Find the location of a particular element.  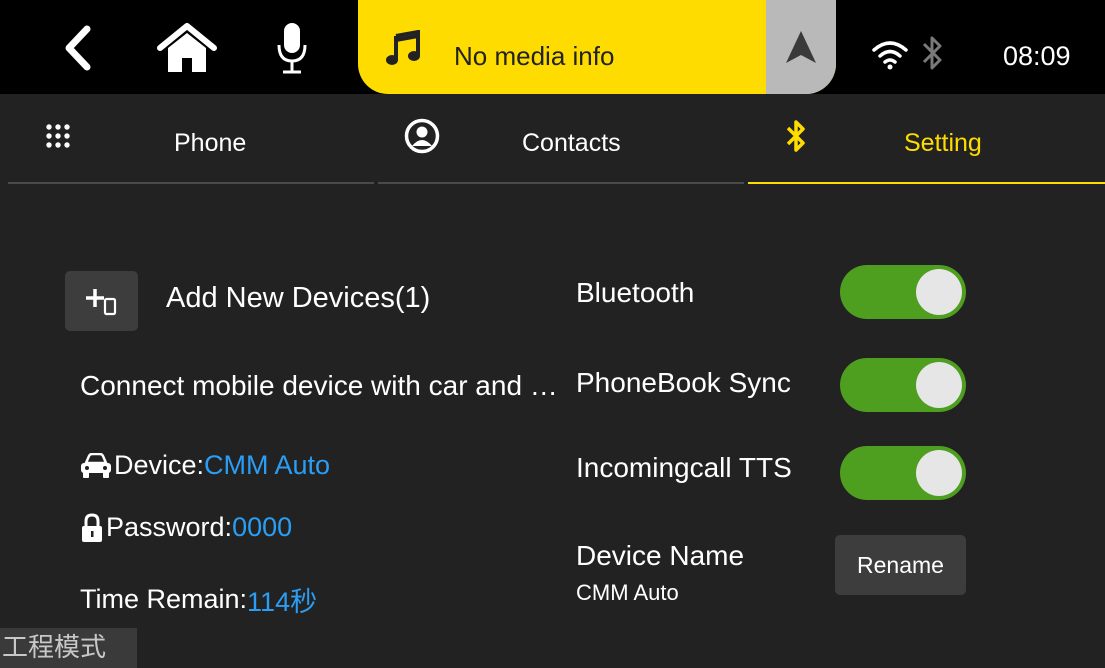

media-info-text: No media info is located at coordinates (534, 56).